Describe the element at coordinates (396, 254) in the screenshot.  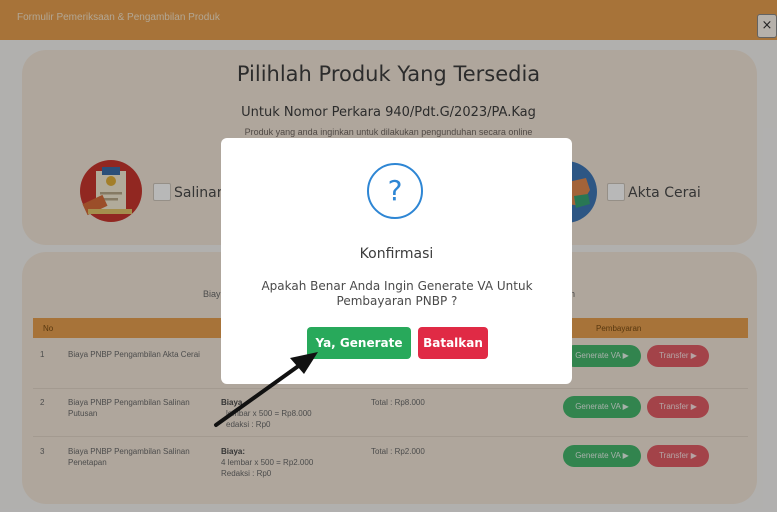
I see `dialog-title: Konfirmasi` at that location.